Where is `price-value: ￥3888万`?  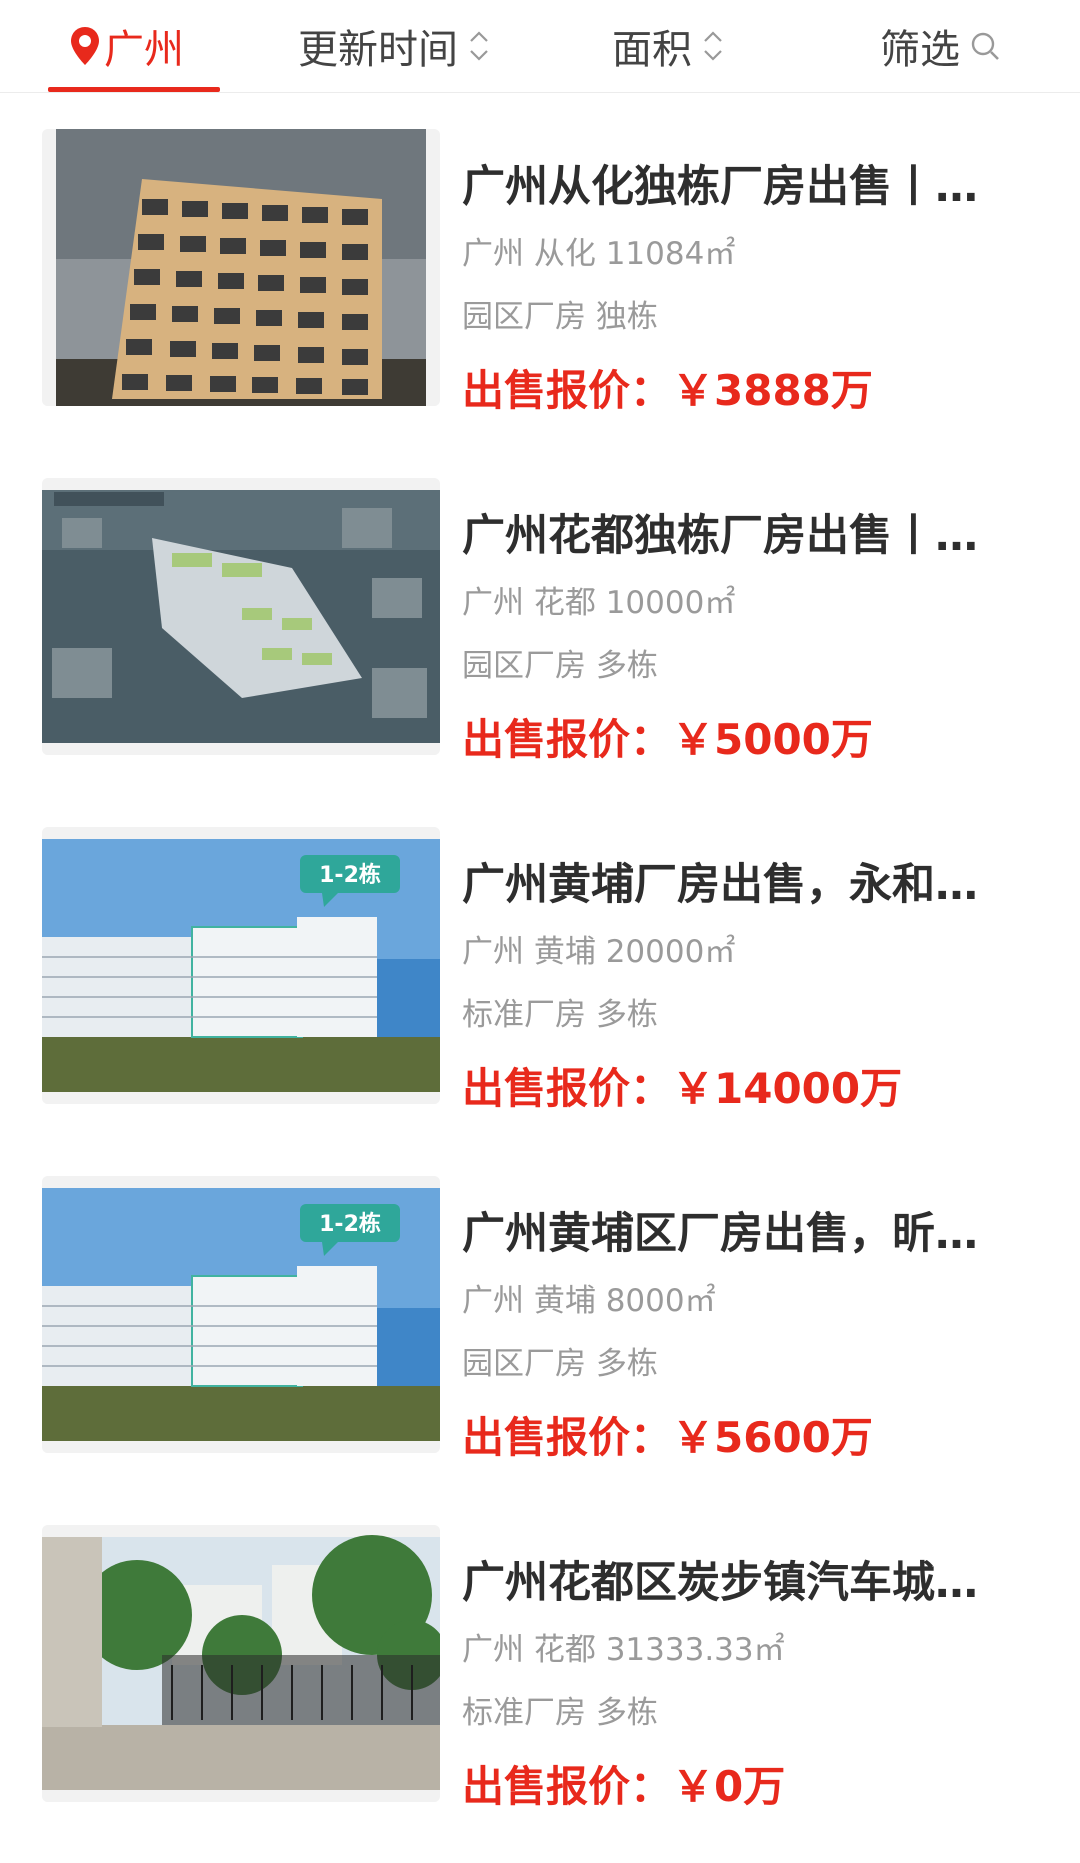
price-value: ￥3888万 is located at coordinates (772, 390).